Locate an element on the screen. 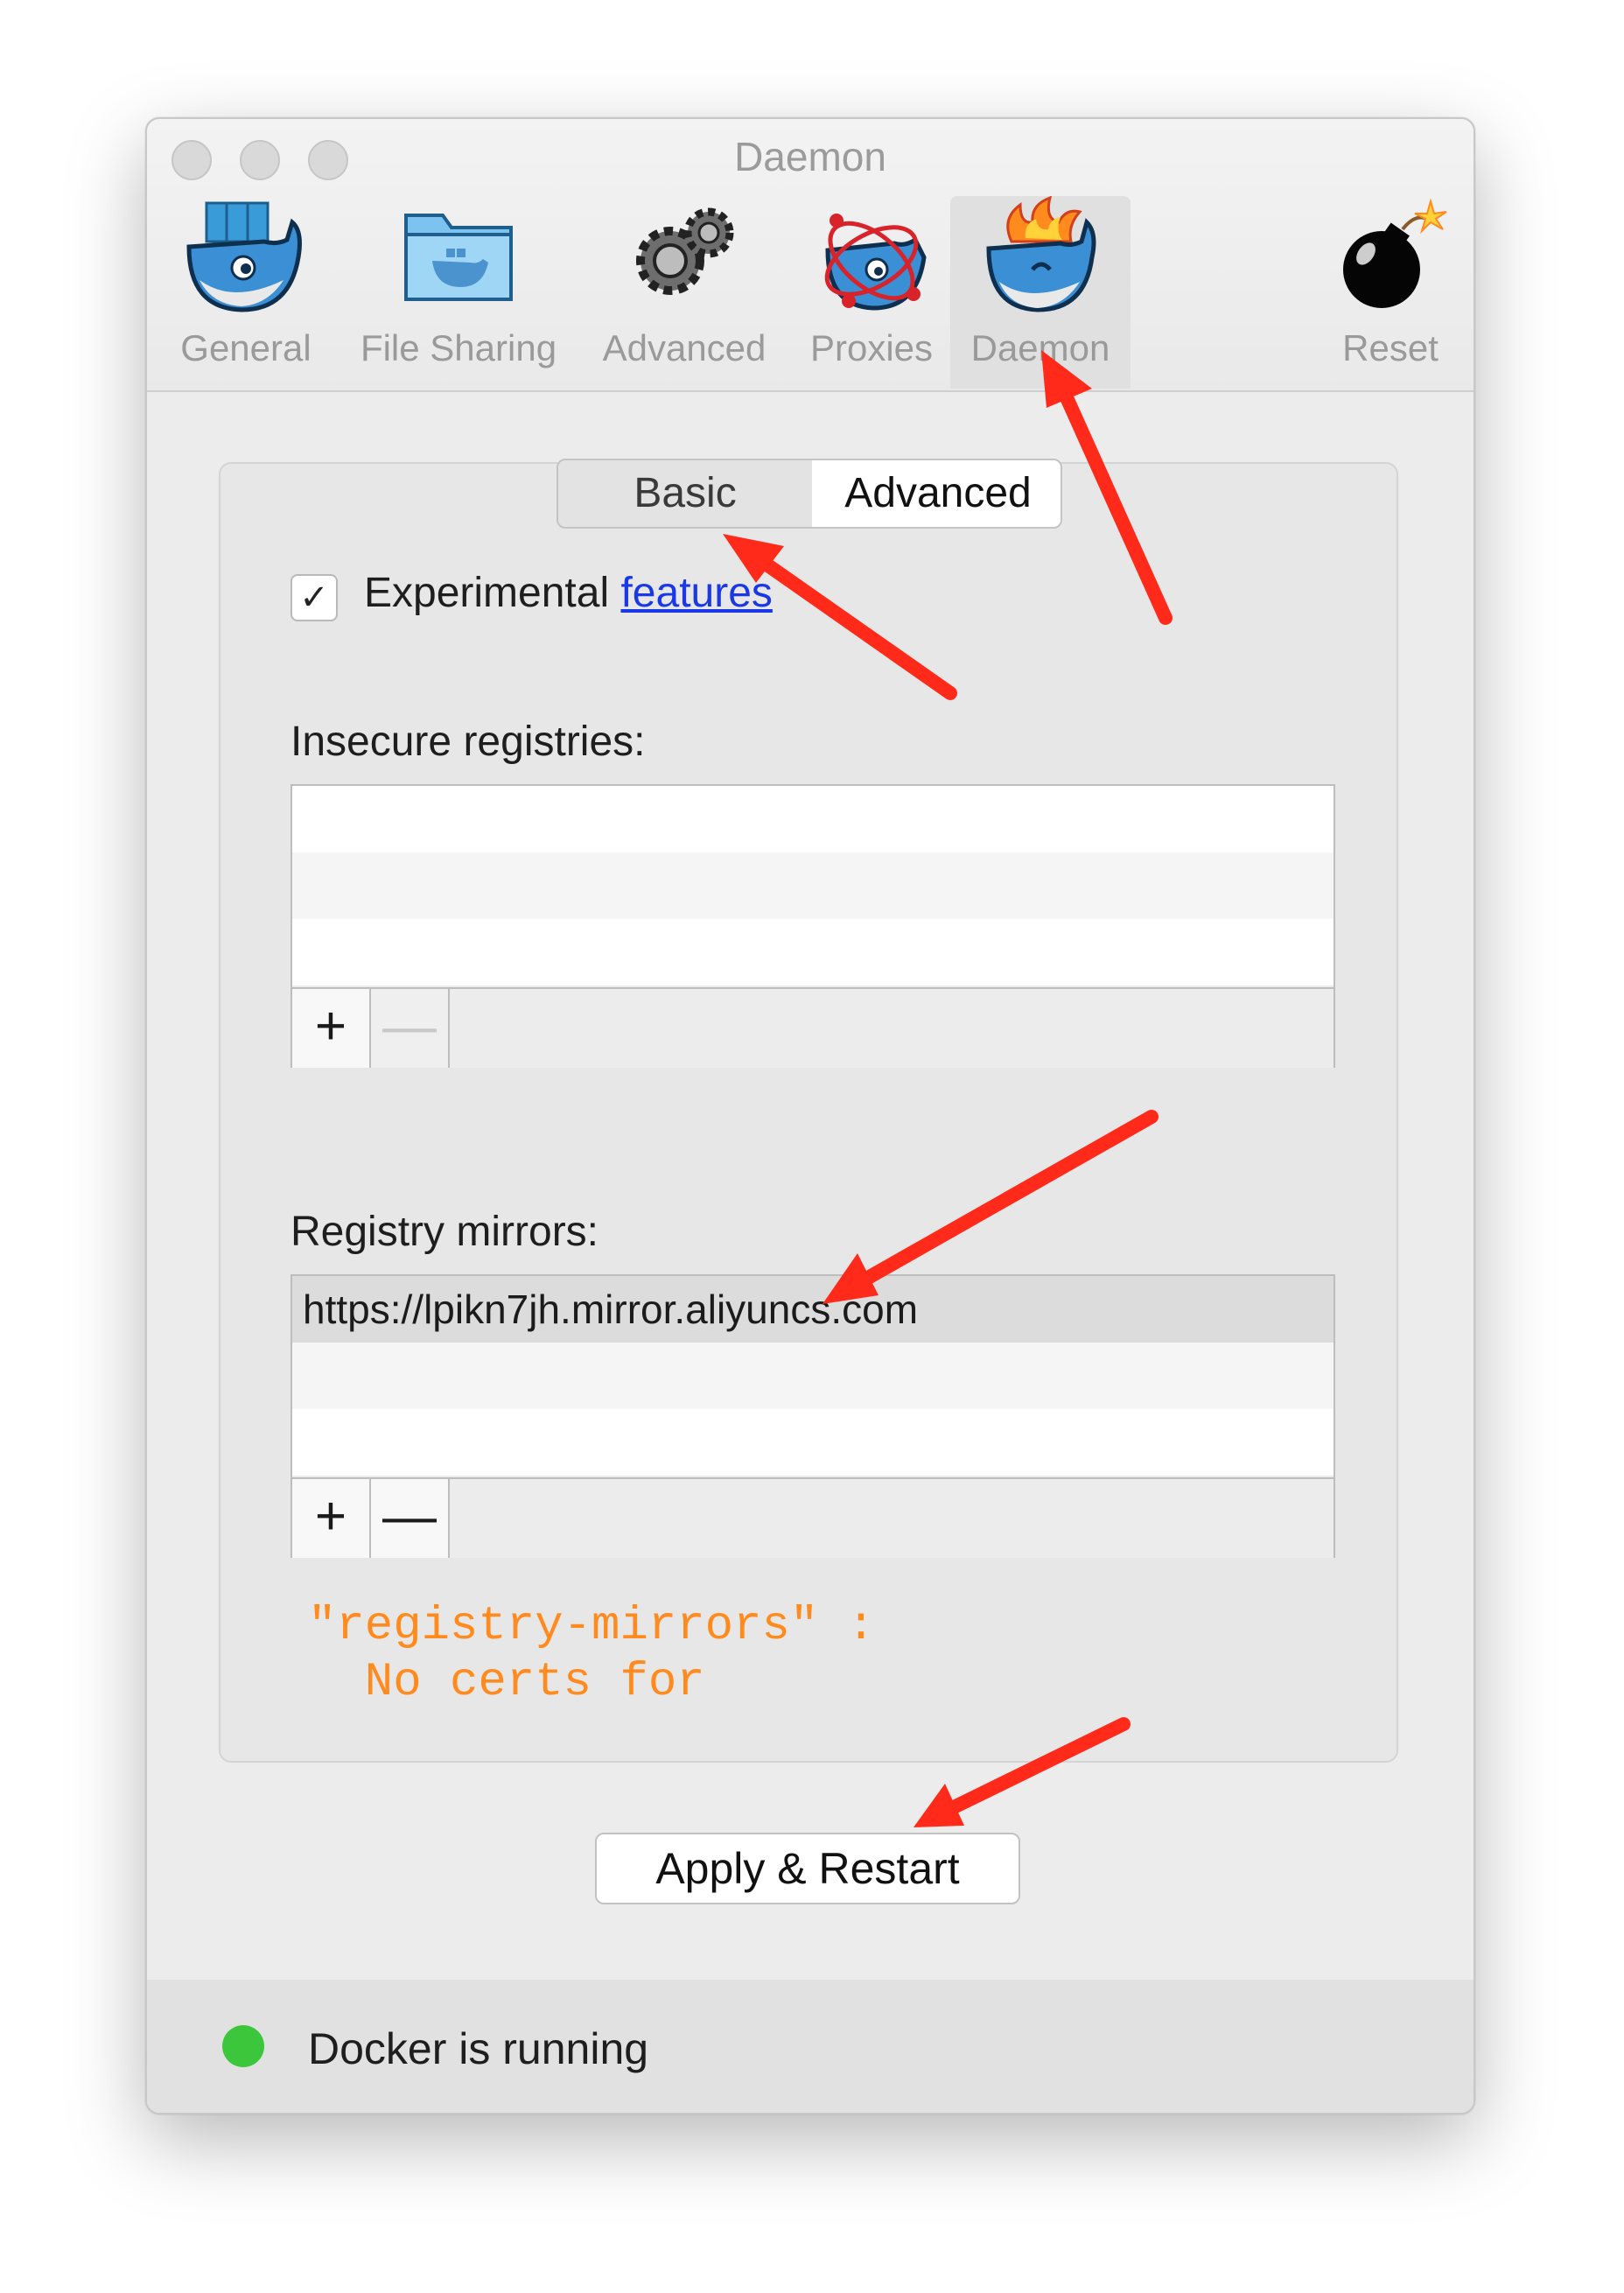  tab-label: General is located at coordinates (246, 347).